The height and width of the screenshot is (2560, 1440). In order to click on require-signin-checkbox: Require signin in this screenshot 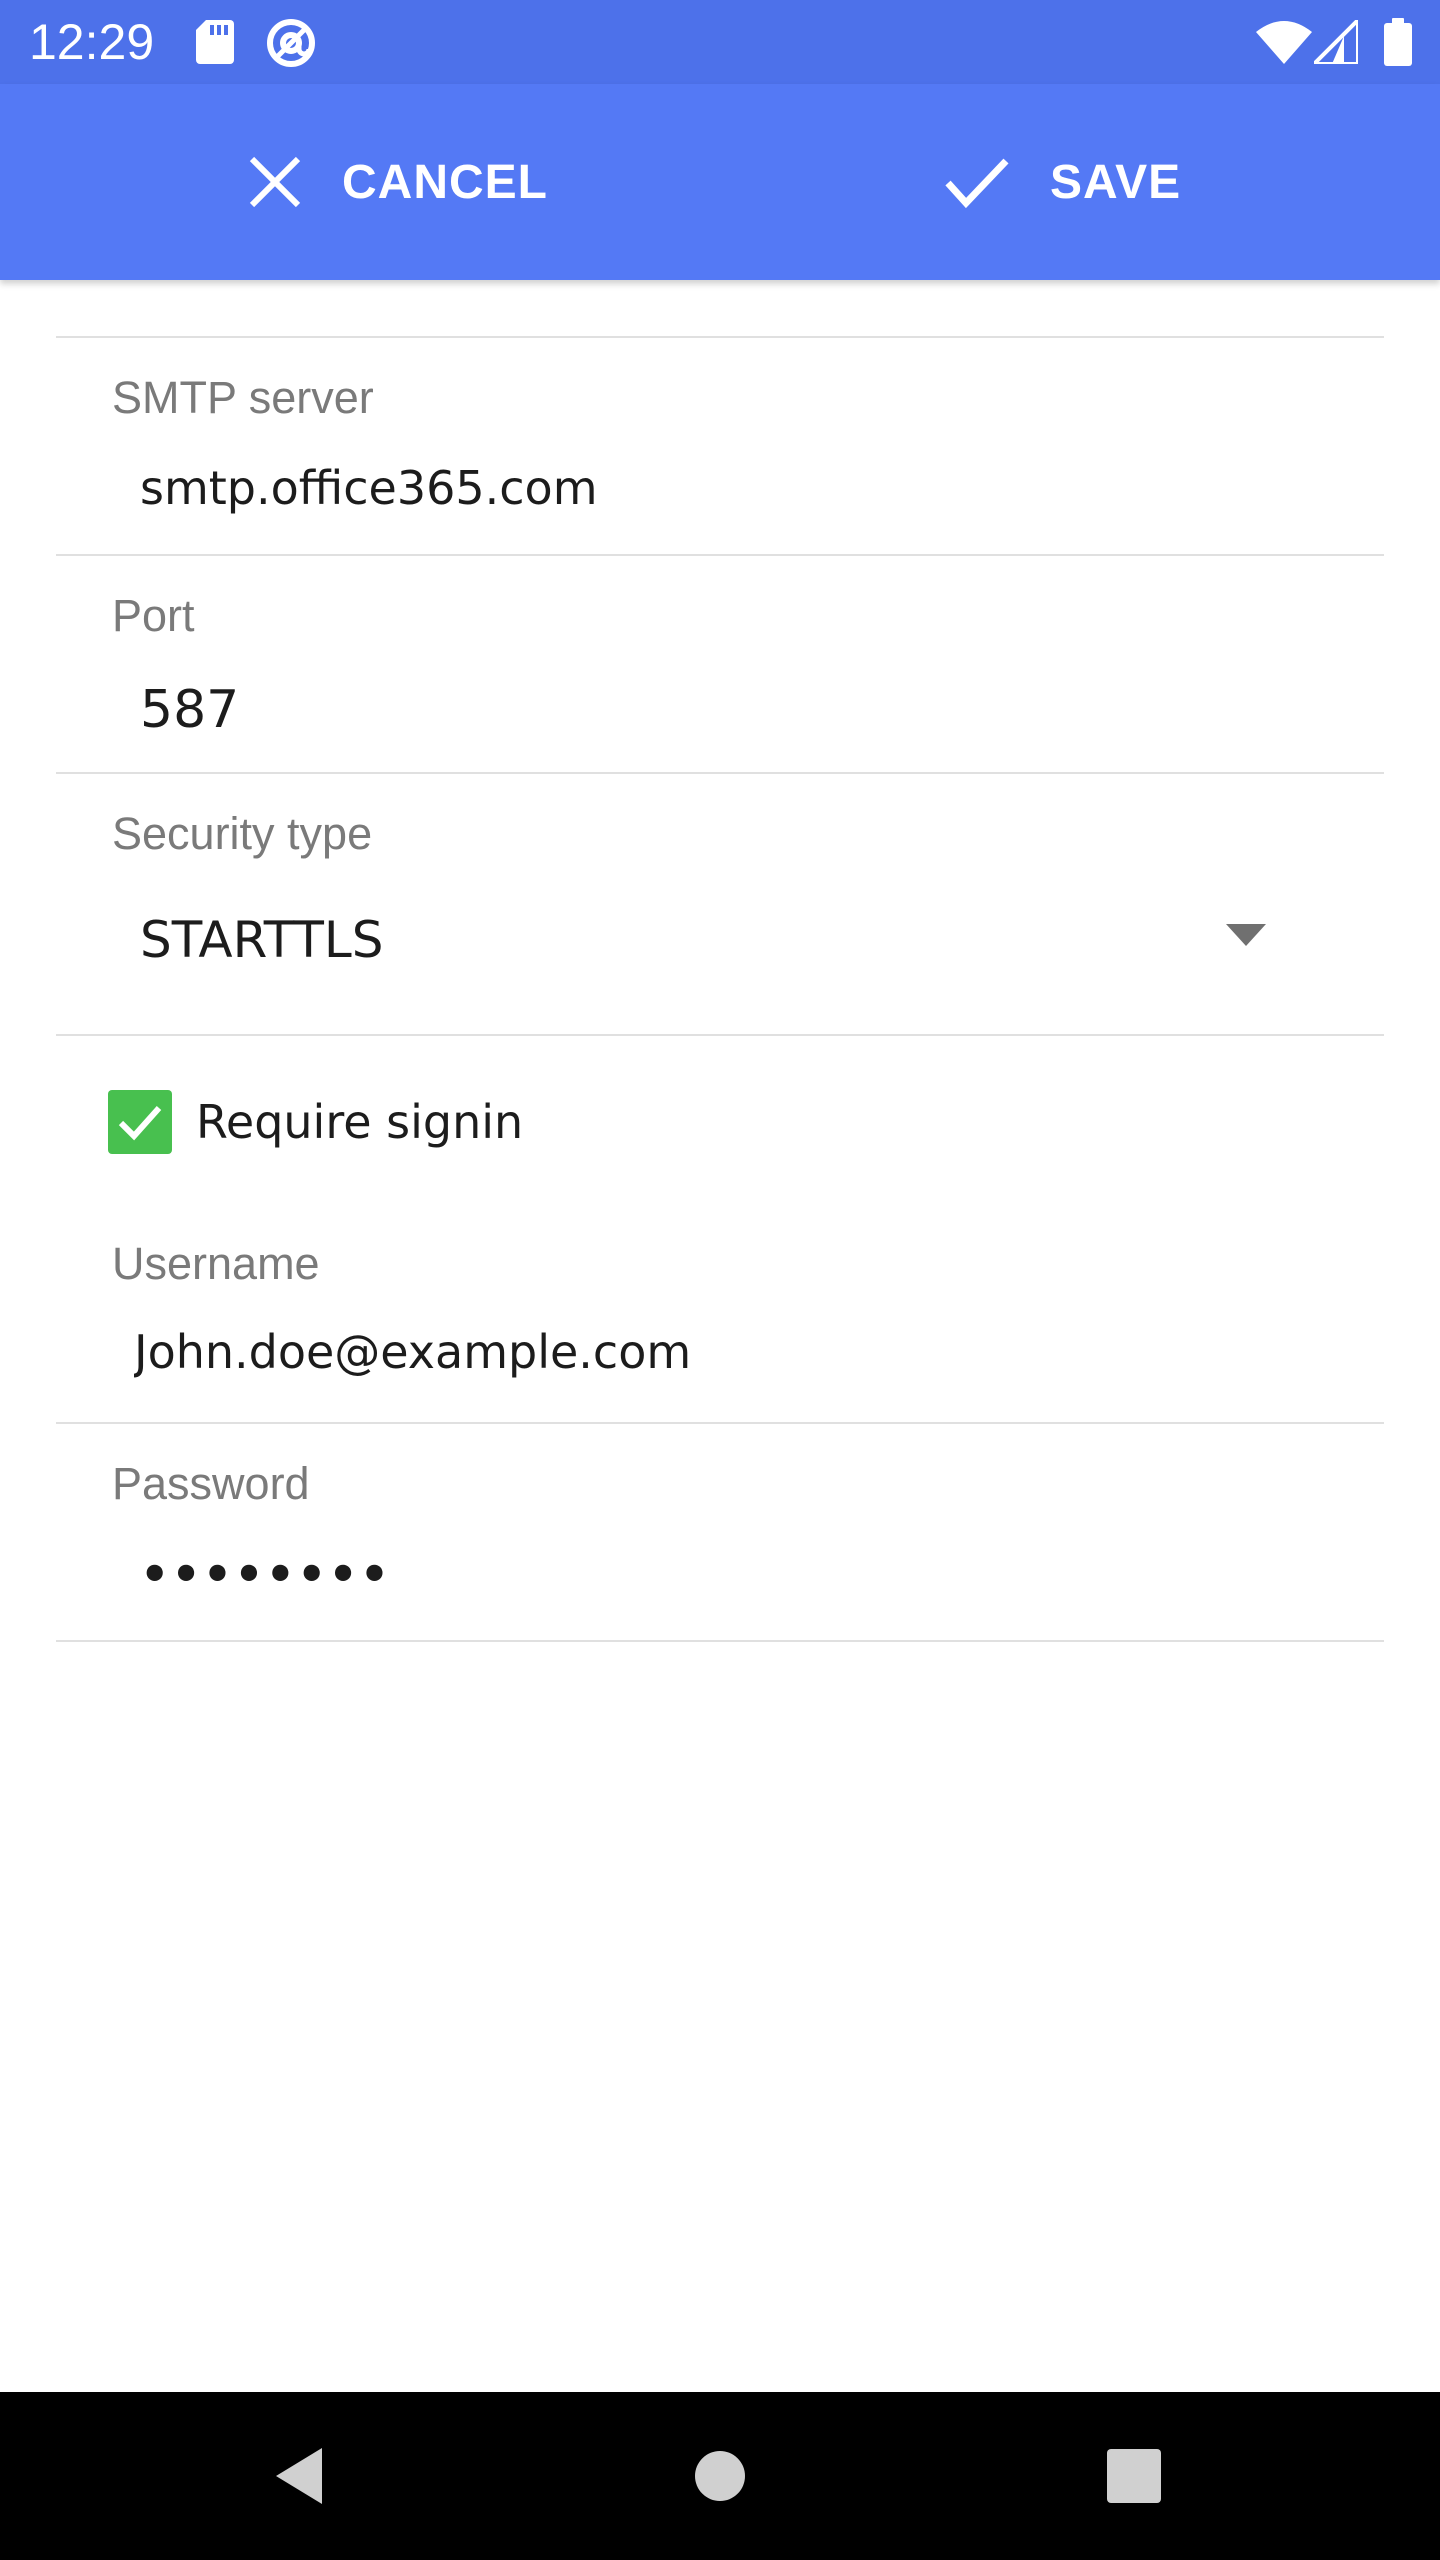, I will do `click(315, 1122)`.